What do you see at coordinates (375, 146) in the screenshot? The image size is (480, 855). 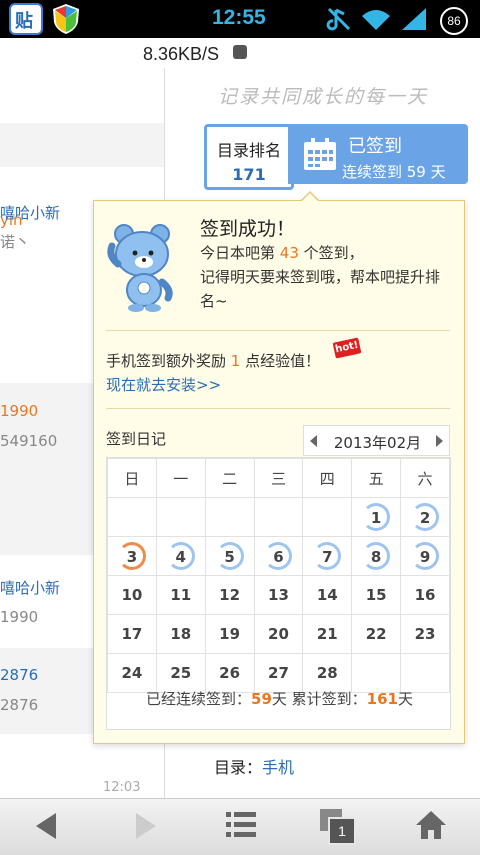 I see `signed-title: 已签到` at bounding box center [375, 146].